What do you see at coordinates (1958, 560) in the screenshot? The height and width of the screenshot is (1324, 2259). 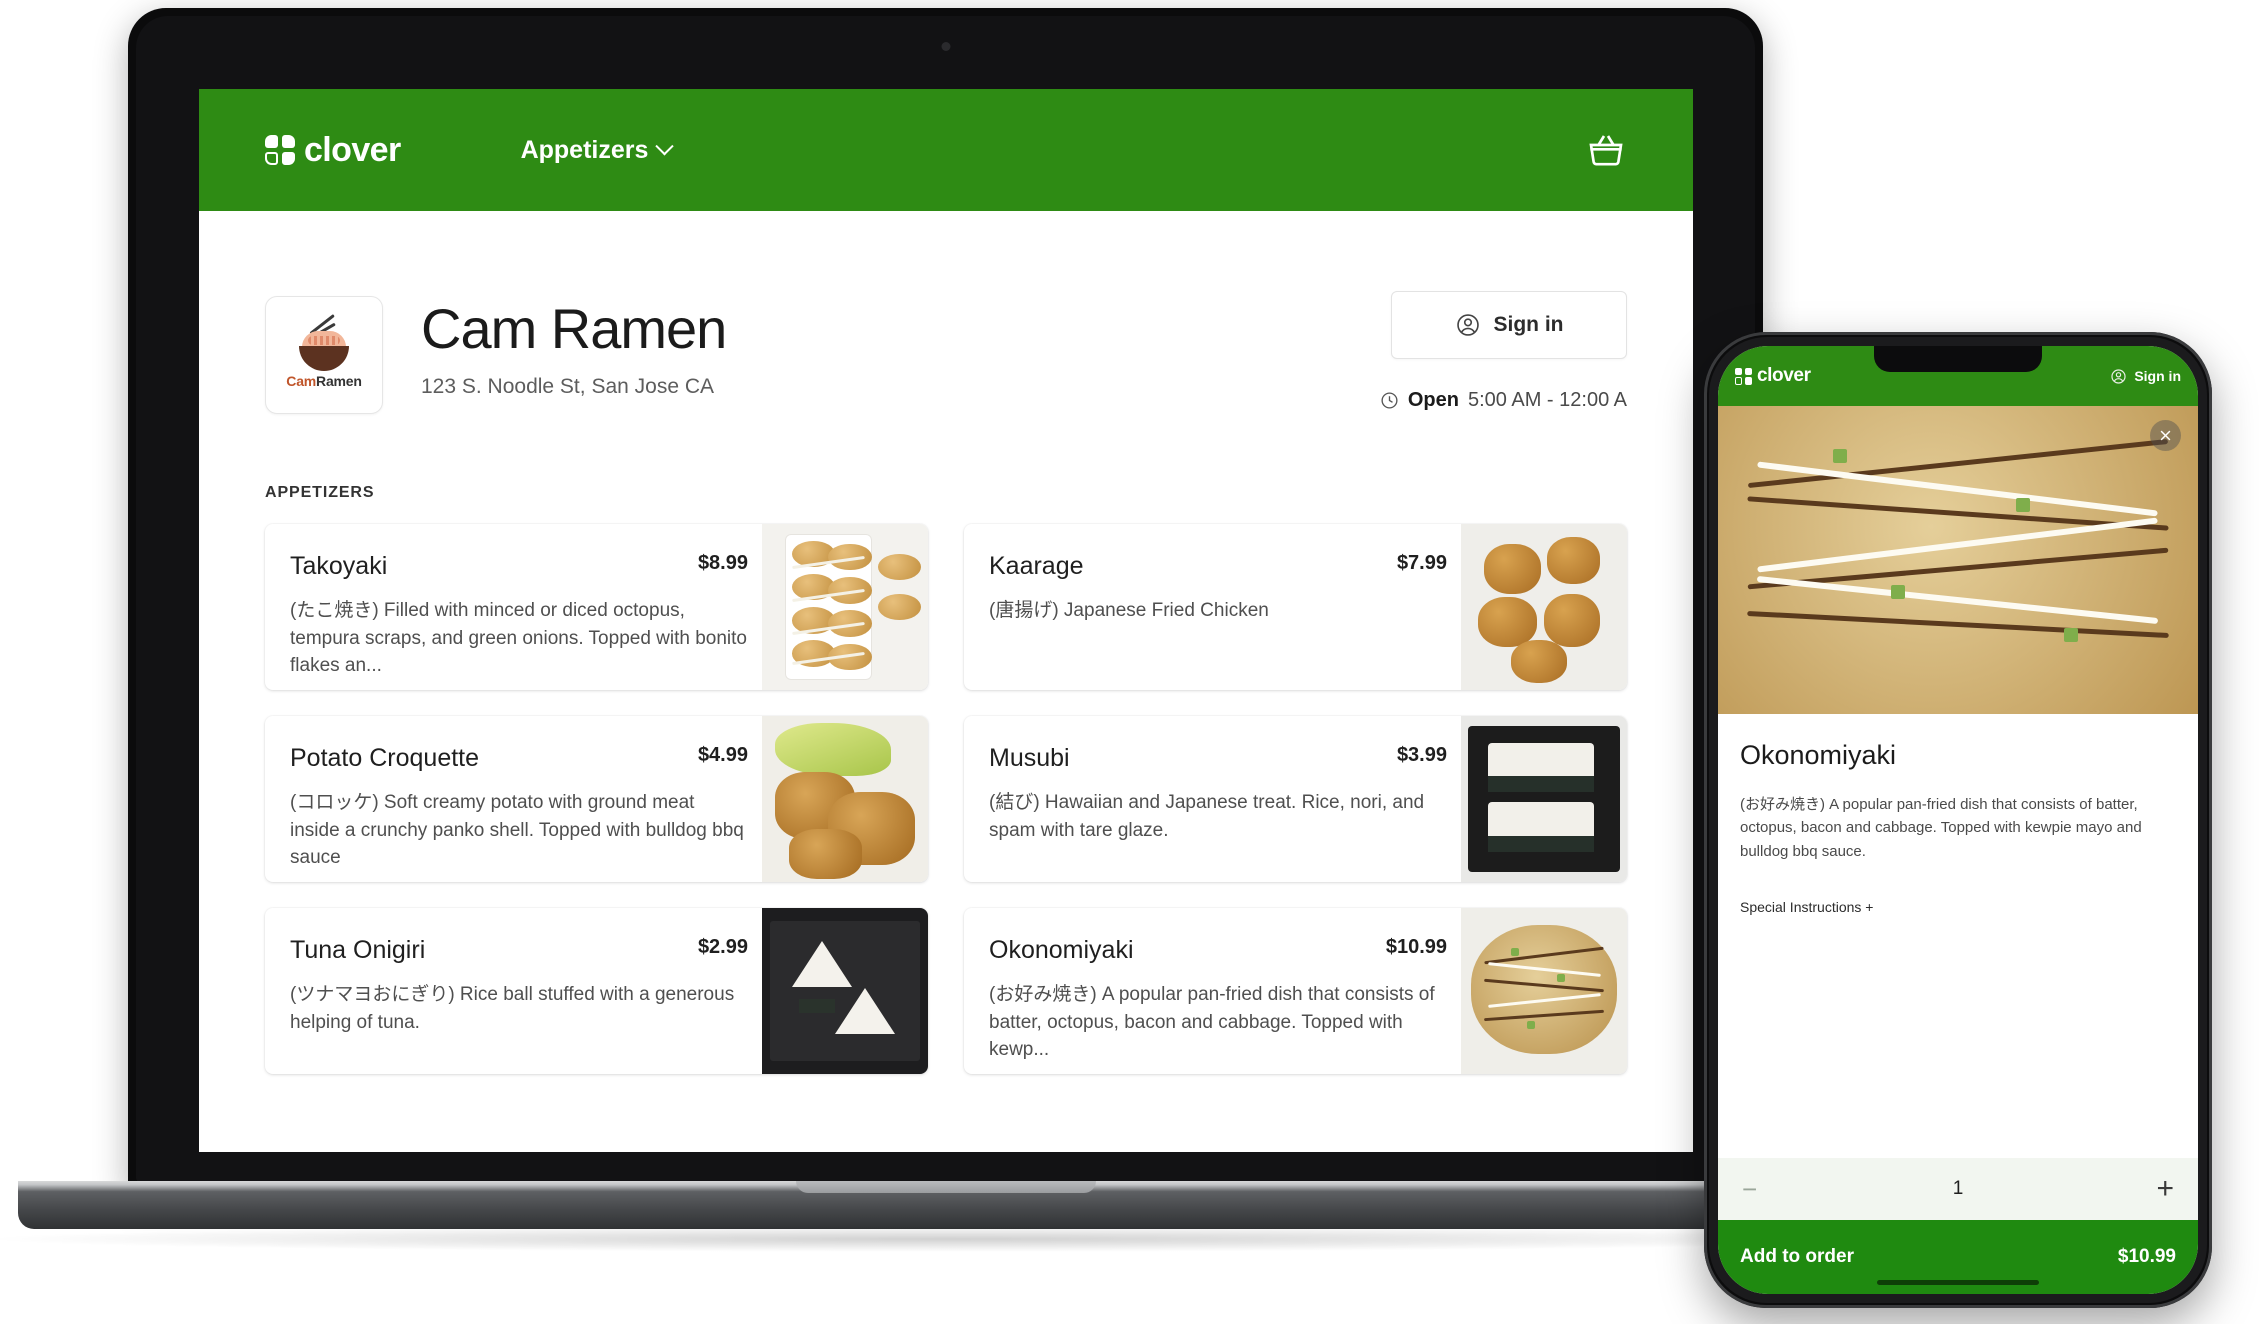 I see `phone-item-photo` at bounding box center [1958, 560].